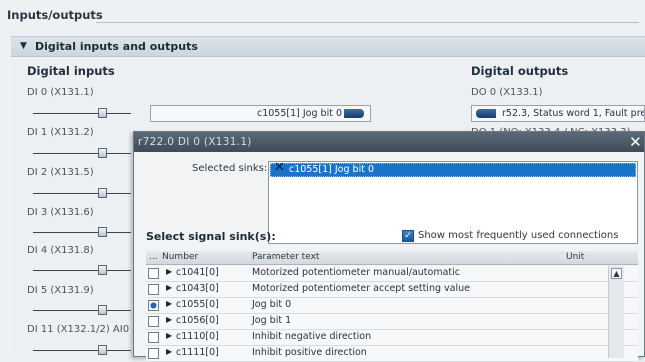 This screenshot has width=645, height=362. What do you see at coordinates (389, 142) in the screenshot?
I see `dialog-title-bar: r722.0 DI 0 (X131.1) ✕` at bounding box center [389, 142].